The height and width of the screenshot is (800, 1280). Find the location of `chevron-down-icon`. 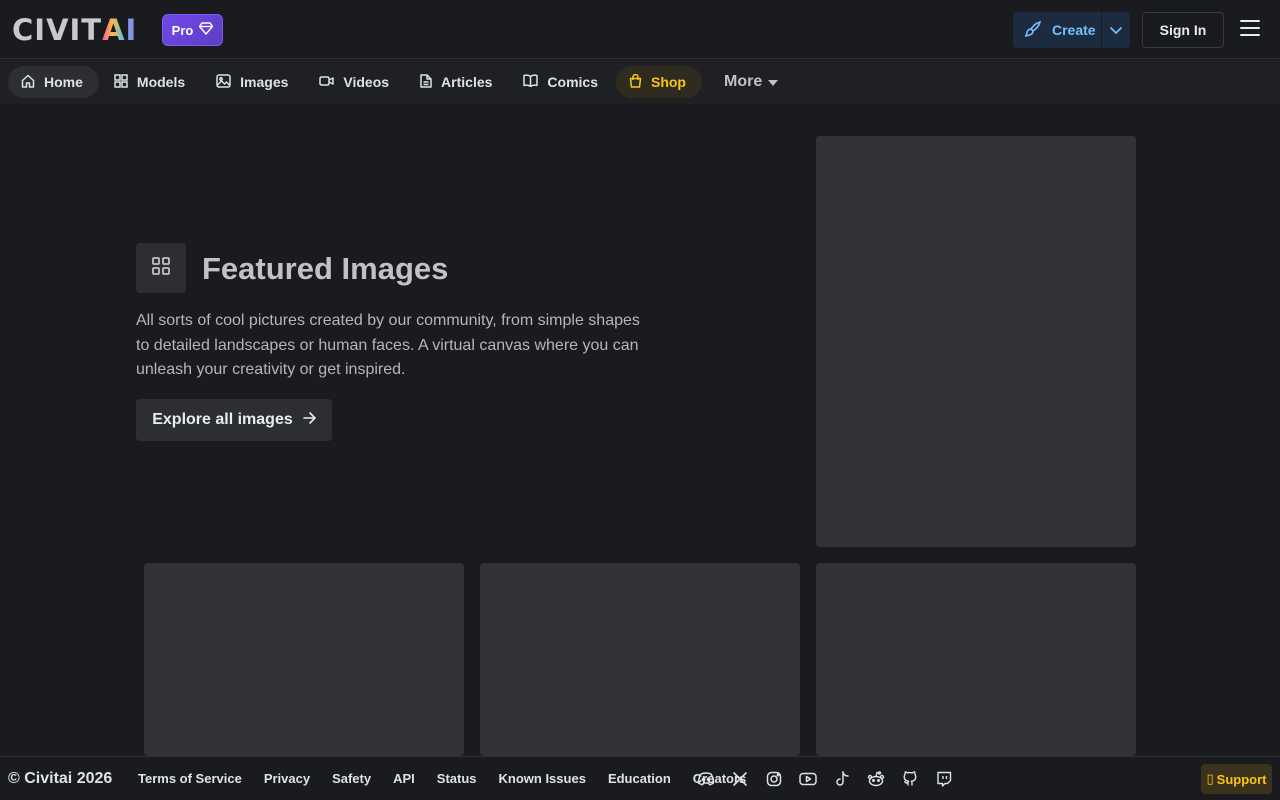

chevron-down-icon is located at coordinates (1116, 30).